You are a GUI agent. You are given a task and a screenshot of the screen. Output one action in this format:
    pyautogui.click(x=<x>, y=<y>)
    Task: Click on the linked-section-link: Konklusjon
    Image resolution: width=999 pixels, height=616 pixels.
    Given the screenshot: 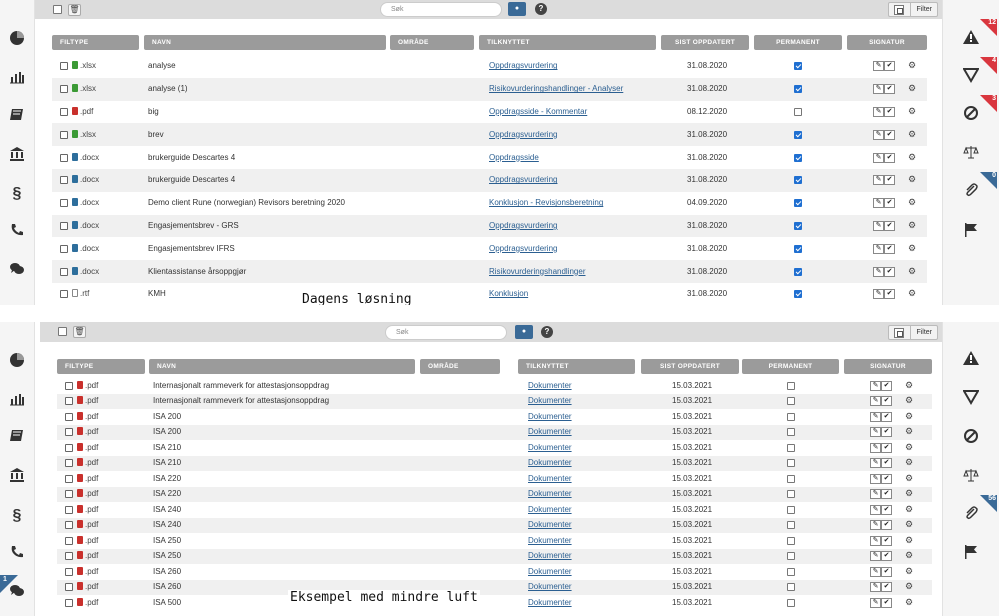 What is the action you would take?
    pyautogui.click(x=508, y=293)
    